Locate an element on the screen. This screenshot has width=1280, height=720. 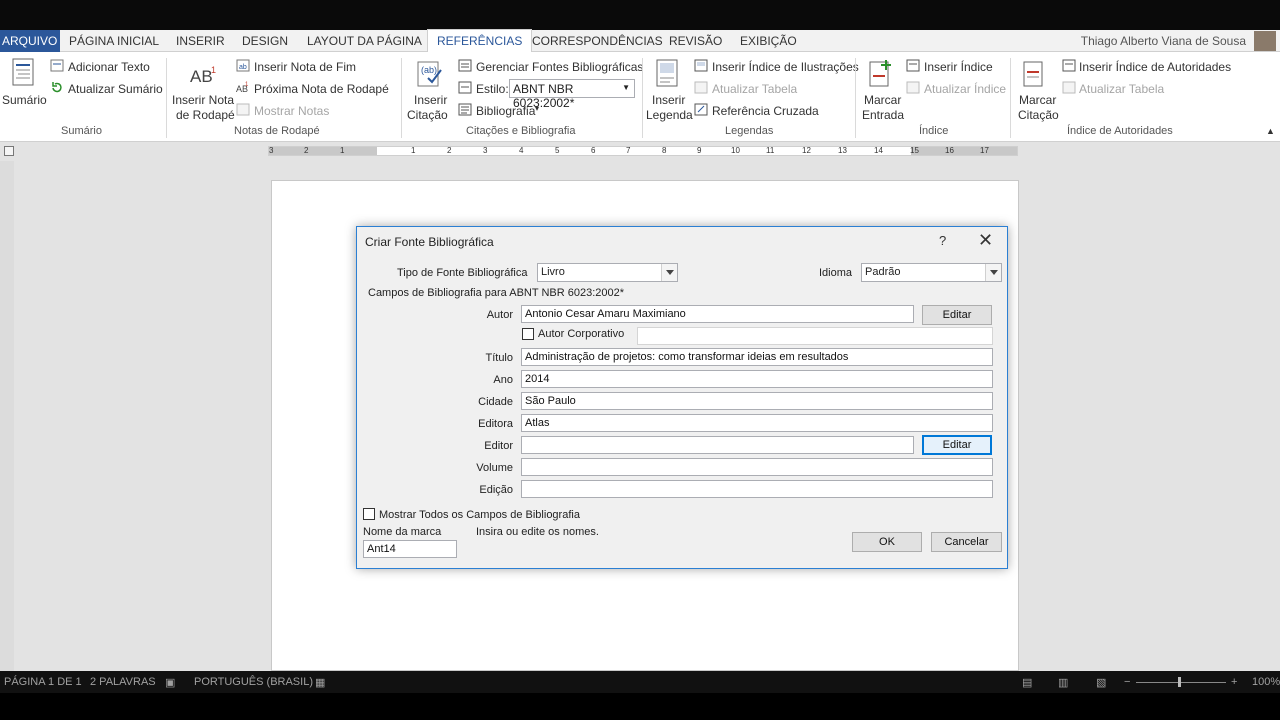
ruler-tick: 4 is located at coordinates (521, 150).